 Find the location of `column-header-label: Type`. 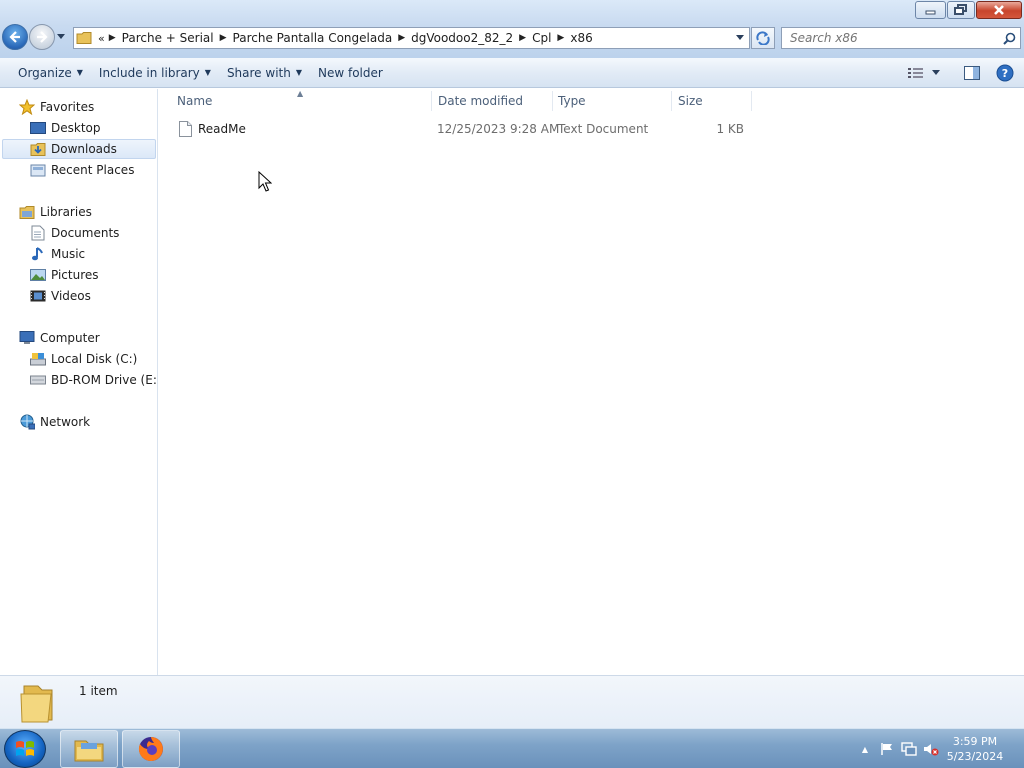

column-header-label: Type is located at coordinates (572, 101).